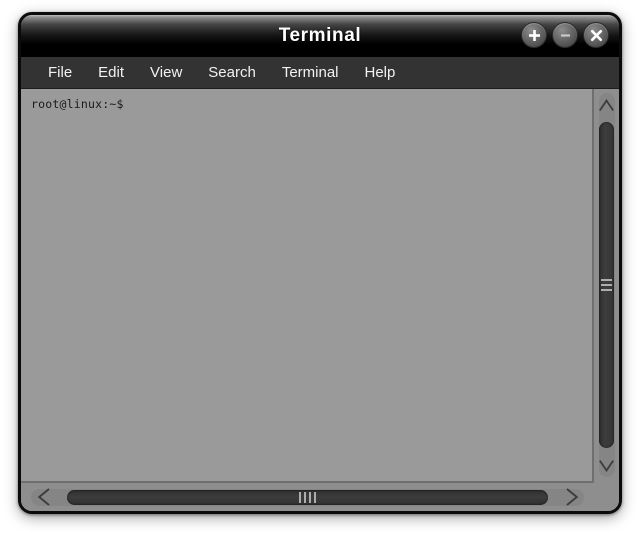  I want to click on close-button, so click(596, 35).